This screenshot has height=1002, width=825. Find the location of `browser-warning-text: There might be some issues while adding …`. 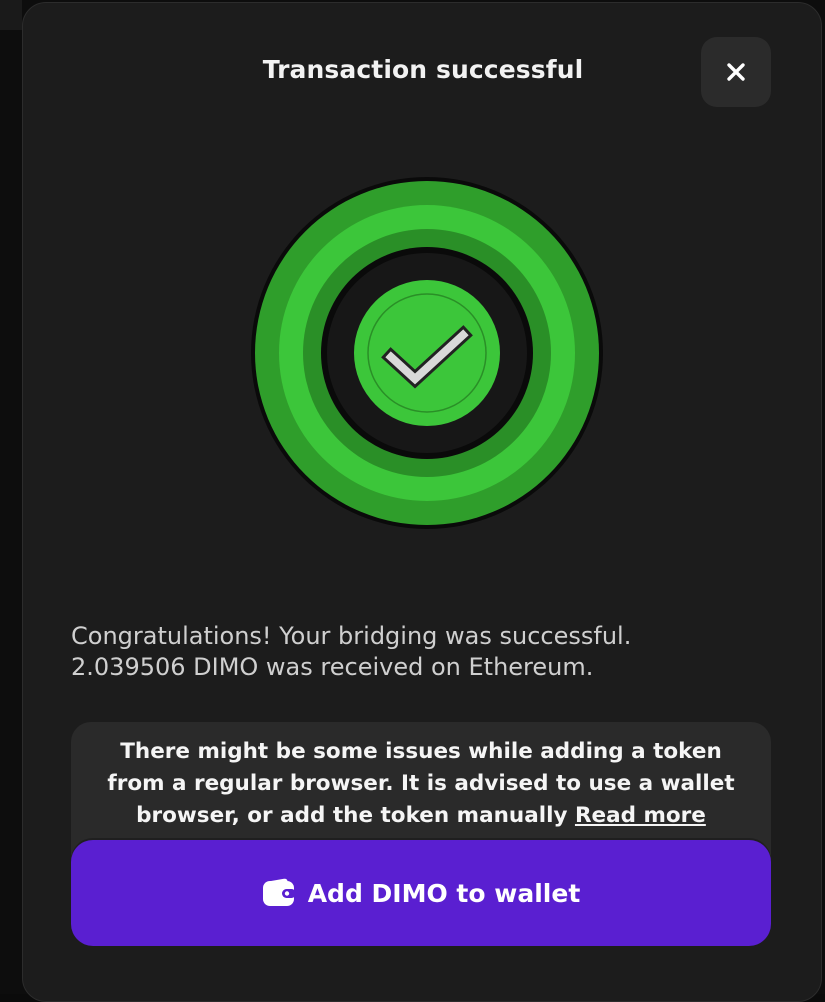

browser-warning-text: There might be some issues while adding … is located at coordinates (421, 784).